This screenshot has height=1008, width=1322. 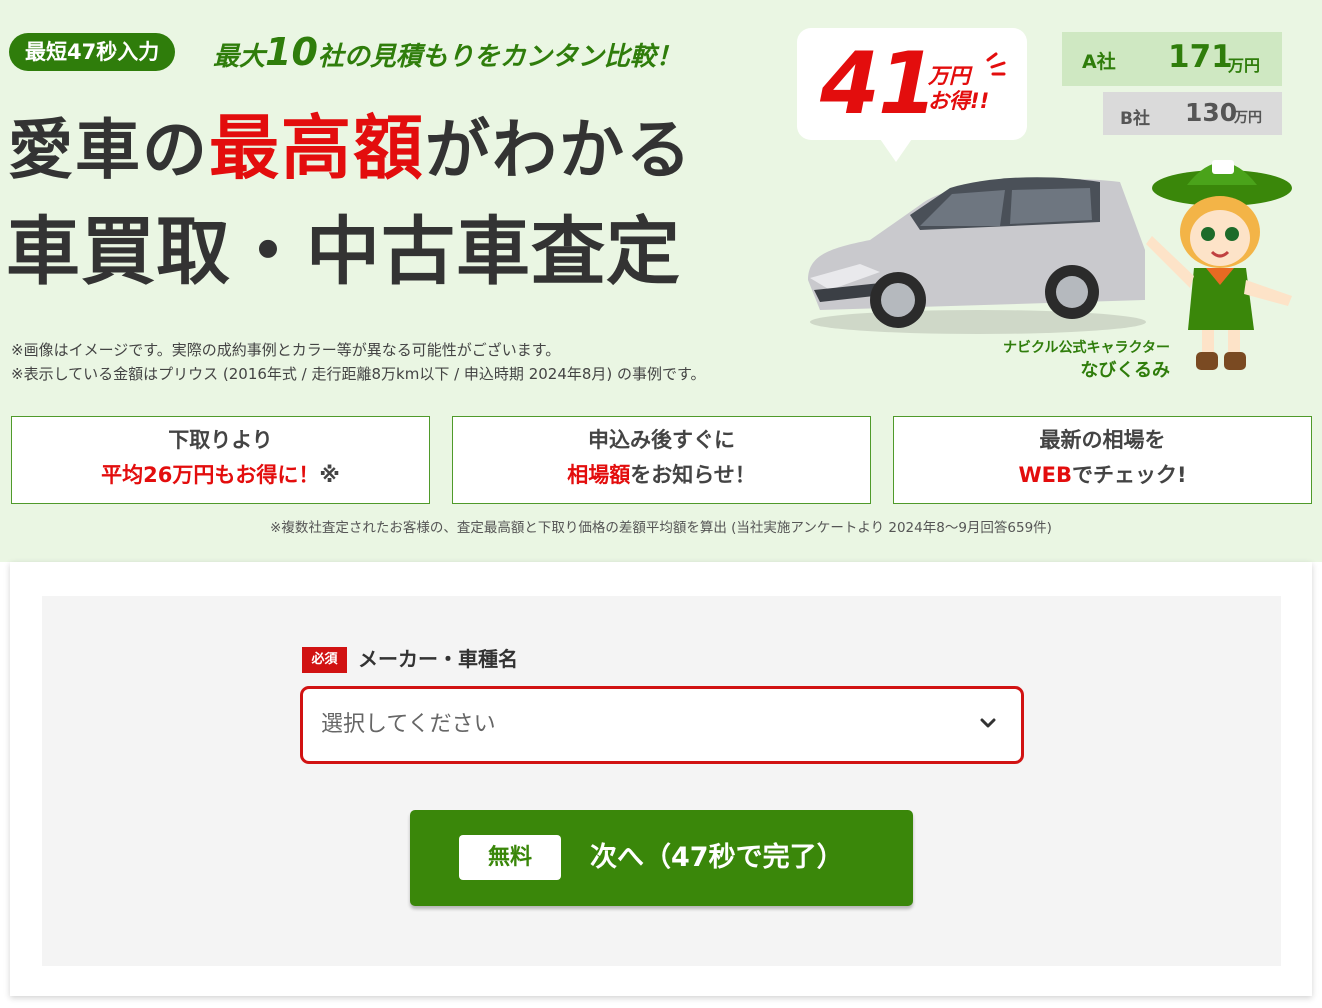 I want to click on savings-amount: 41, so click(x=879, y=84).